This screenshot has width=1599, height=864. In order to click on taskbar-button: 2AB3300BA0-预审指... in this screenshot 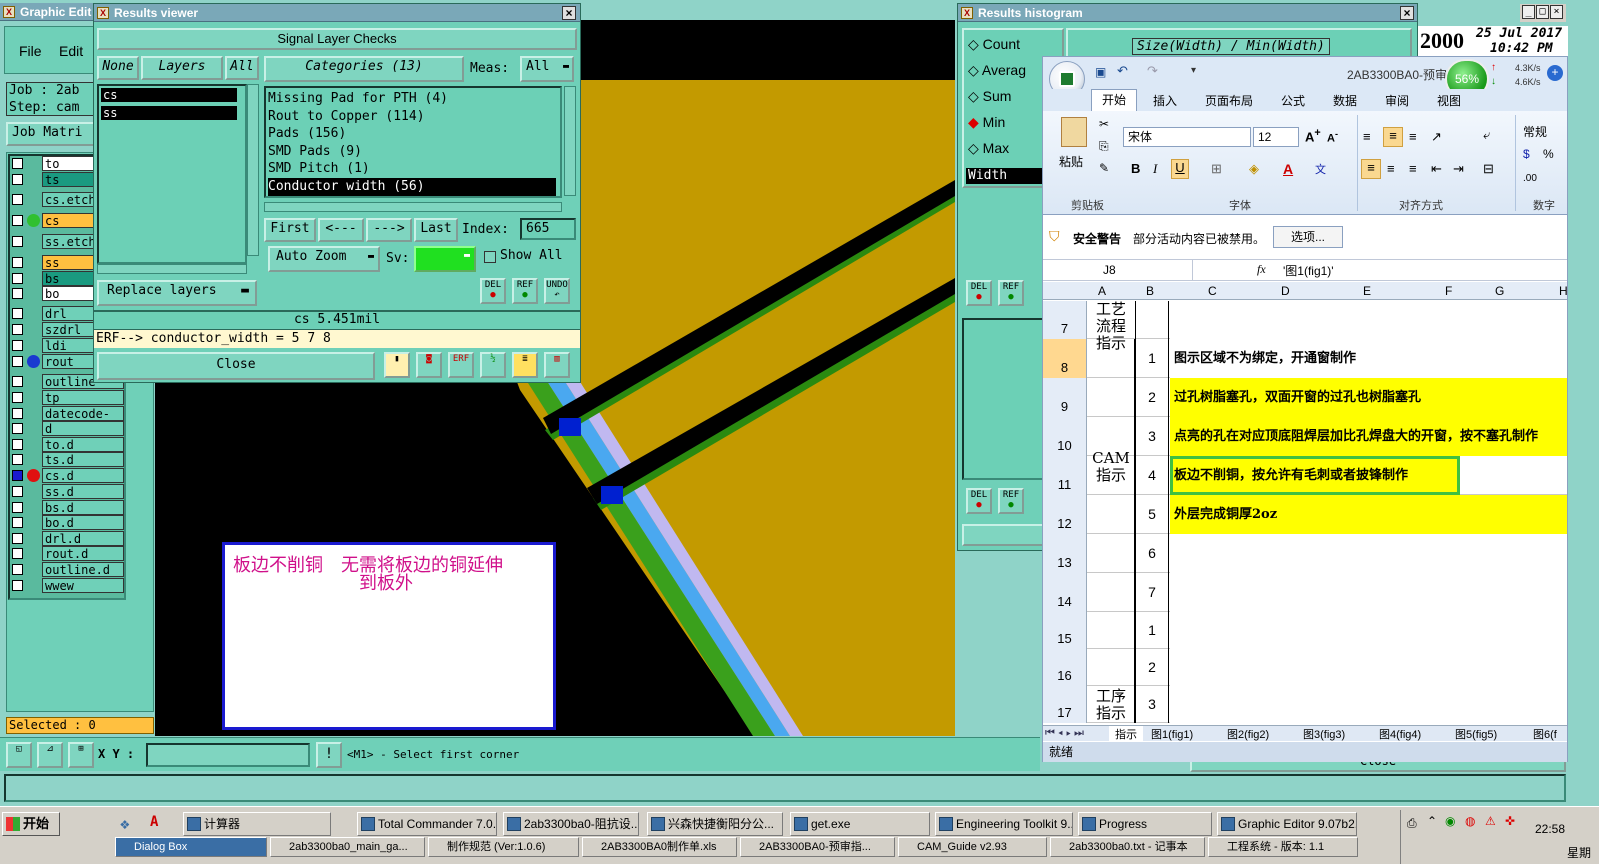, I will do `click(817, 847)`.